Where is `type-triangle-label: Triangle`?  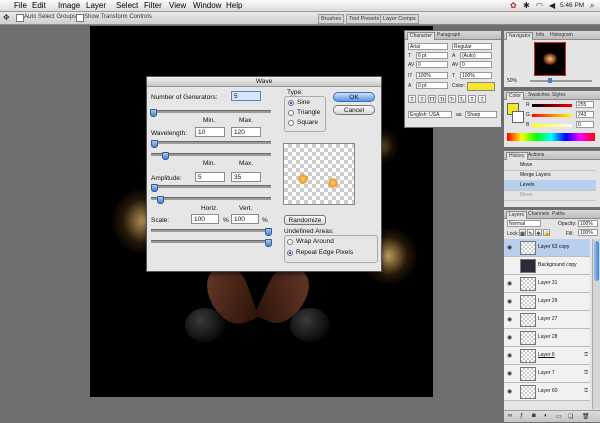
type-triangle-label: Triangle is located at coordinates (308, 112).